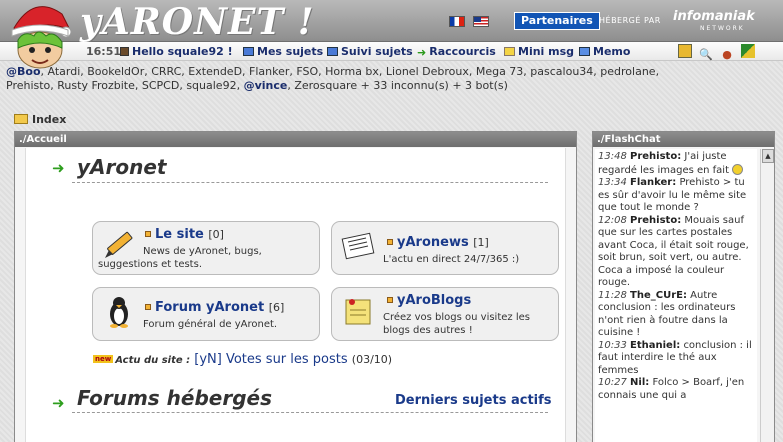  Describe the element at coordinates (748, 51) in the screenshot. I see `stats-icon` at that location.